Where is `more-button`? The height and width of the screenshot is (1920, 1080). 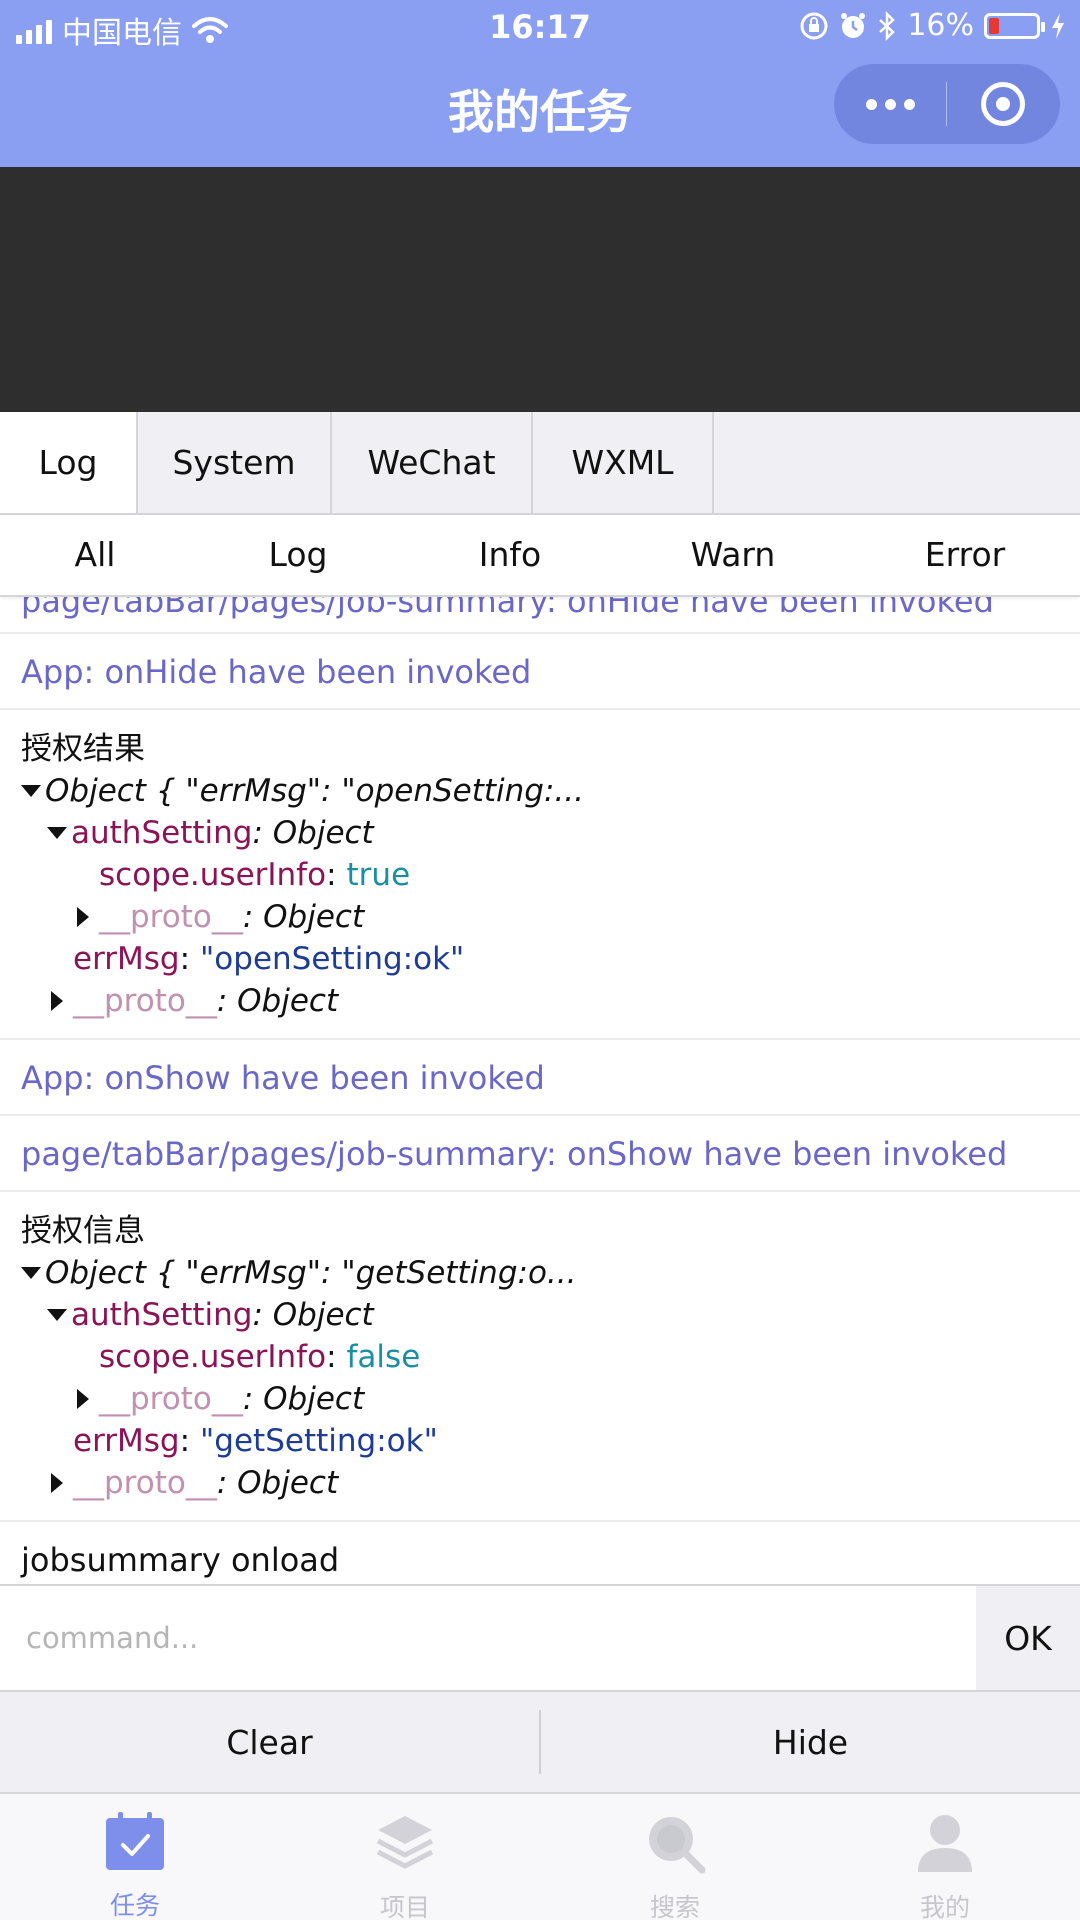 more-button is located at coordinates (890, 104).